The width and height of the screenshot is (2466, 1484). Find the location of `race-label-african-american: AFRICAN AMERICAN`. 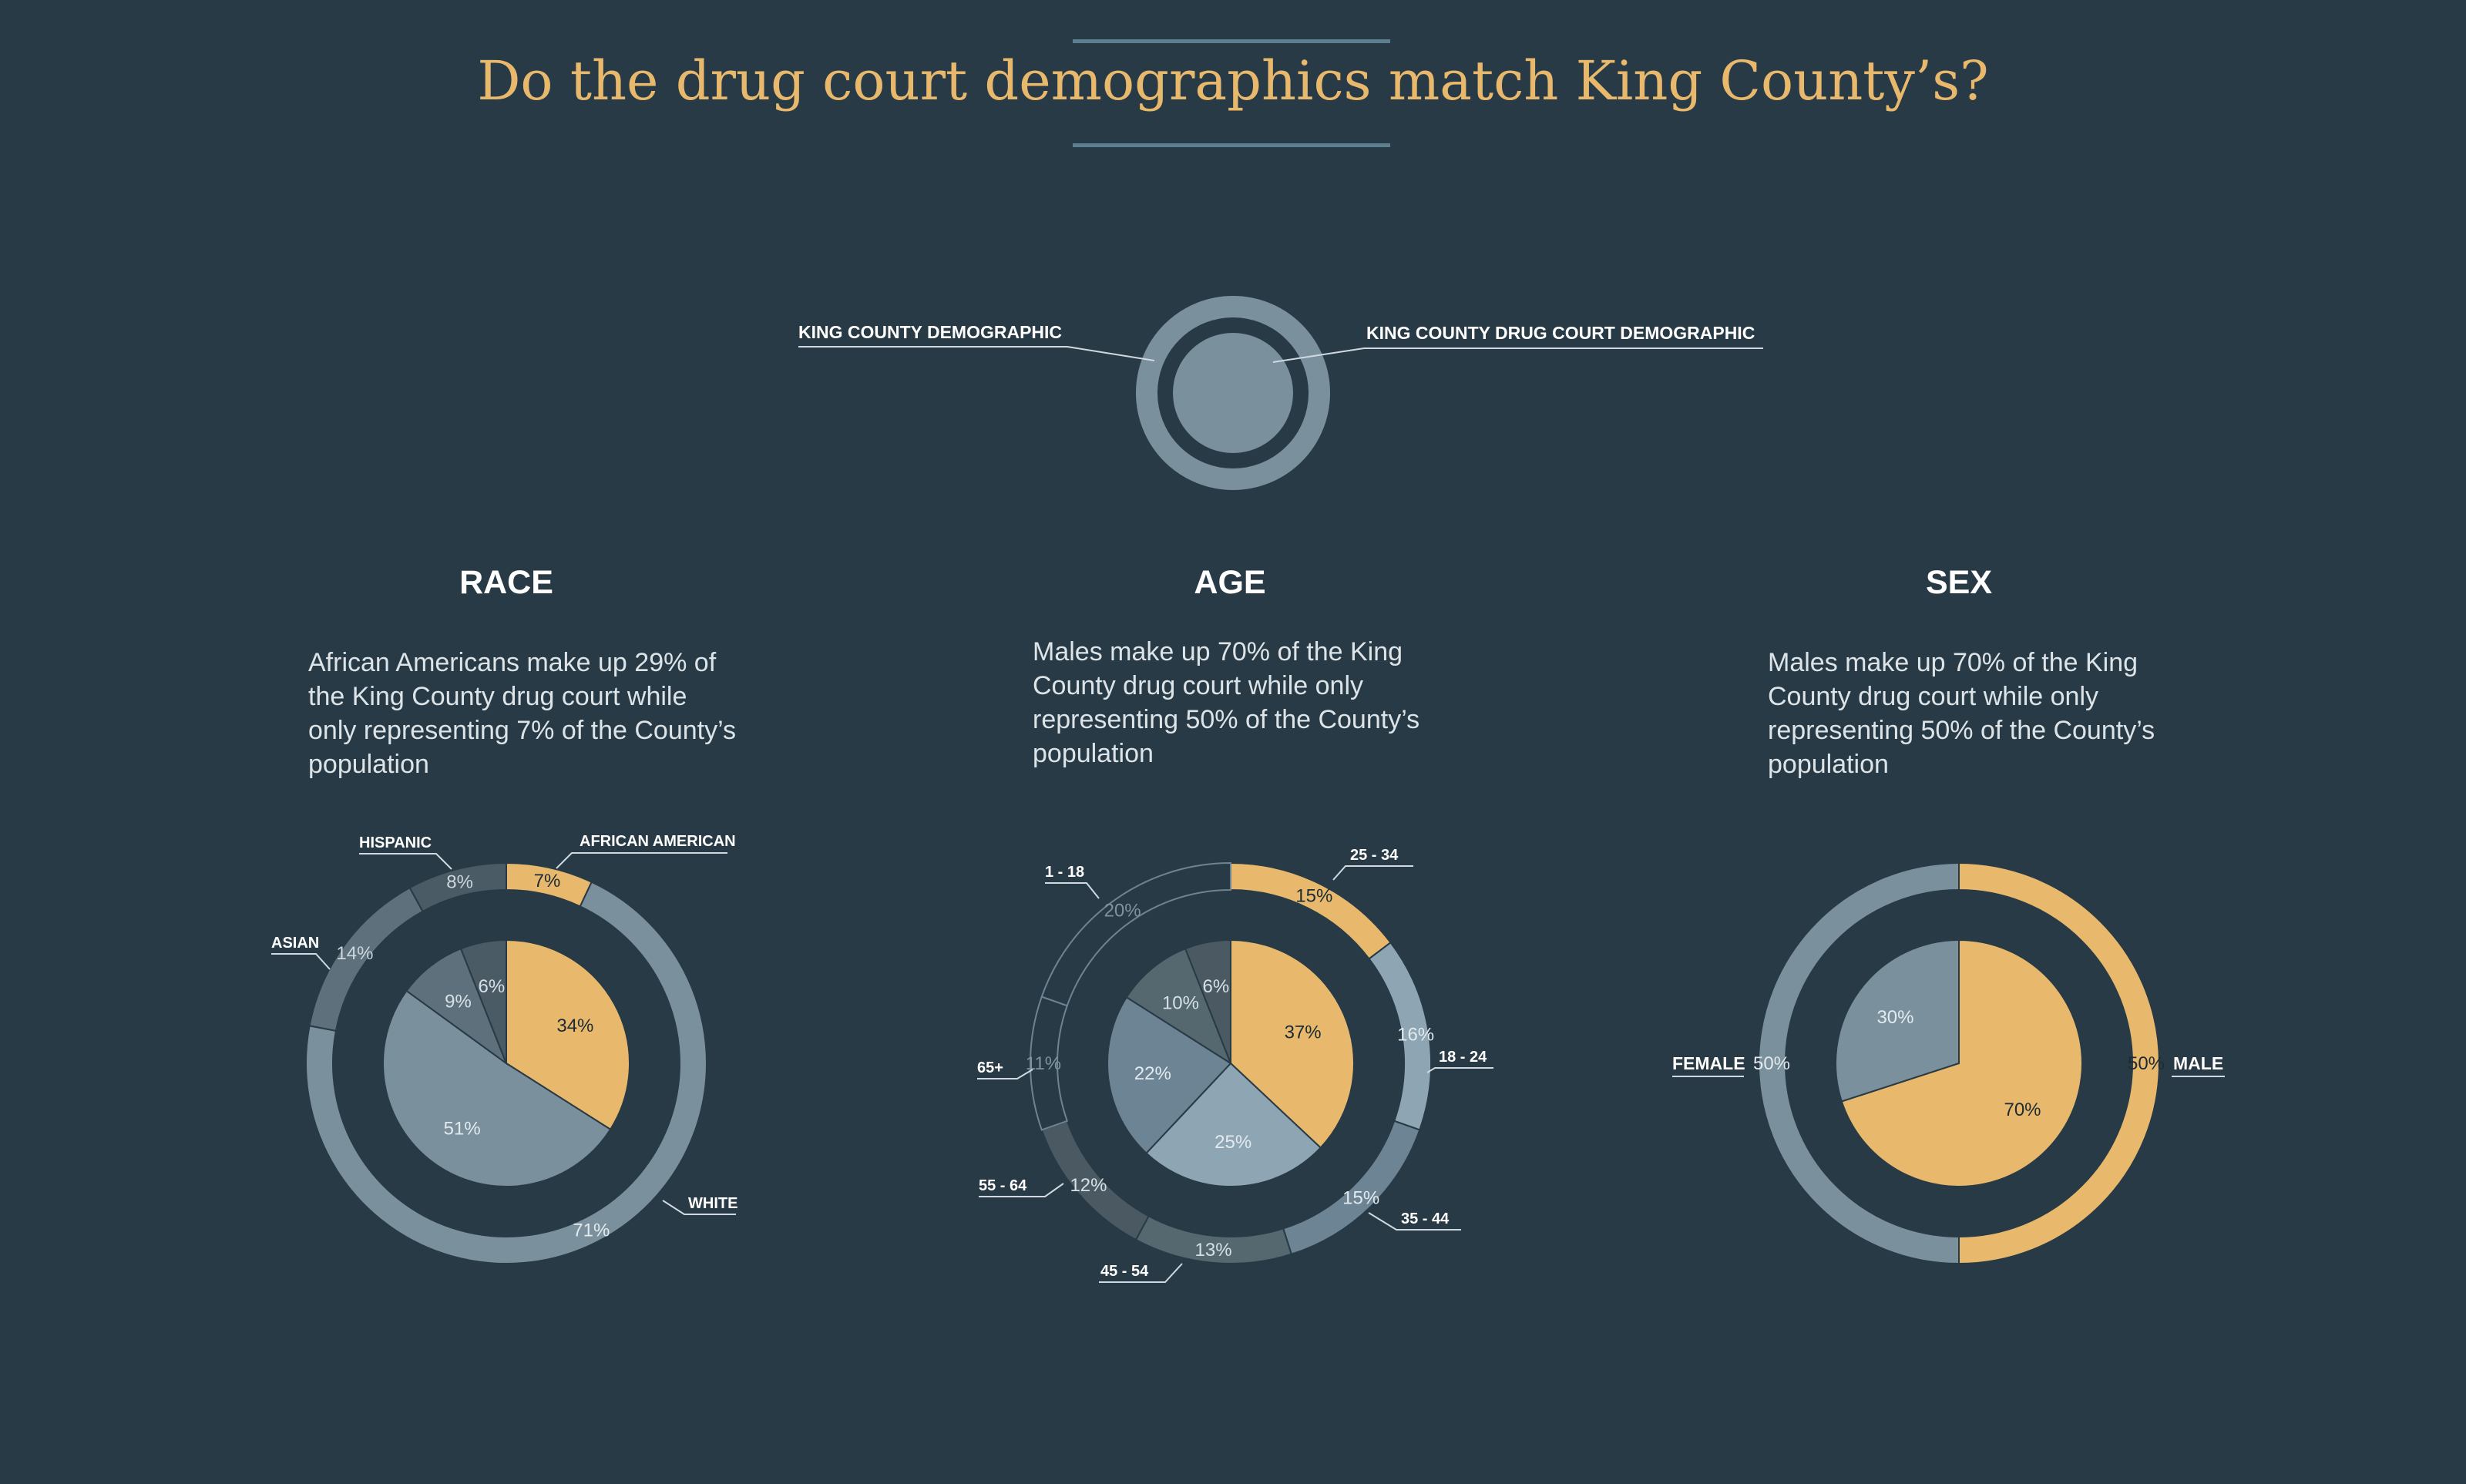

race-label-african-american: AFRICAN AMERICAN is located at coordinates (658, 841).